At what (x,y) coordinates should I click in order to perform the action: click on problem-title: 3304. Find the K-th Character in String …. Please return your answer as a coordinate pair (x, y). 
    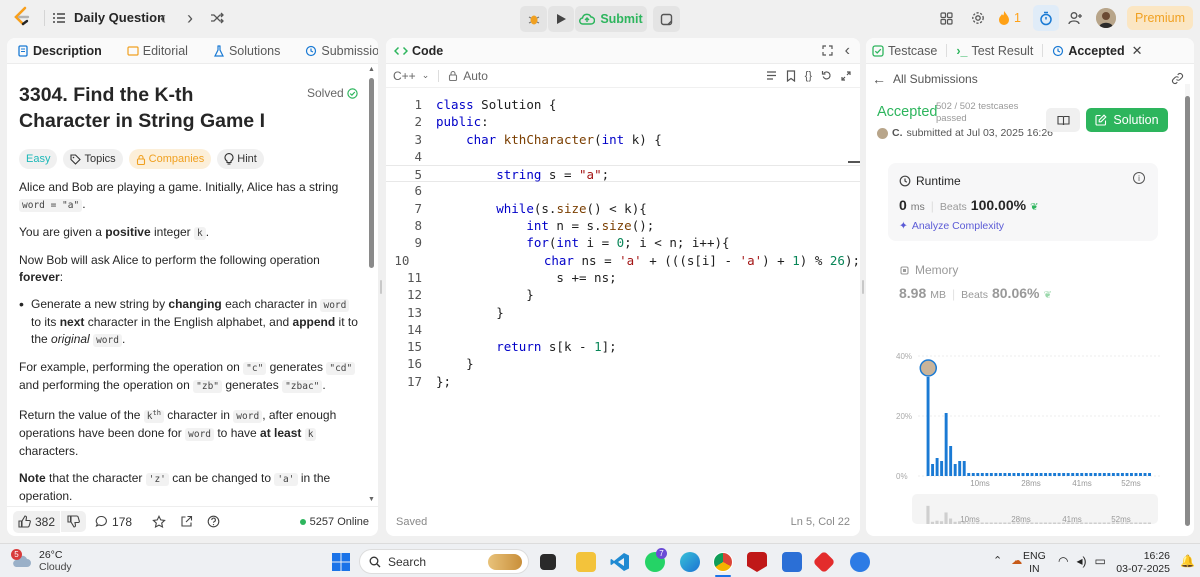
    Looking at the image, I should click on (154, 108).